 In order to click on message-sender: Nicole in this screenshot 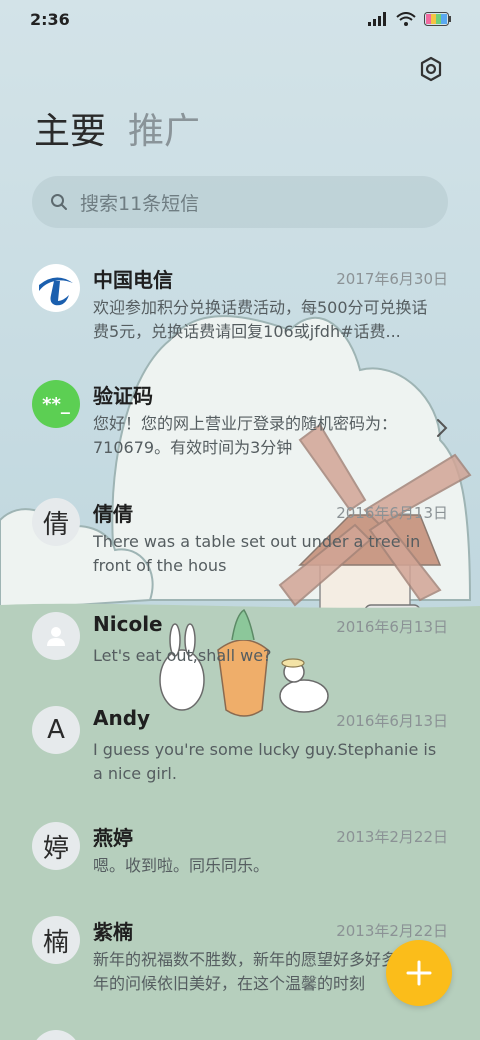, I will do `click(128, 624)`.